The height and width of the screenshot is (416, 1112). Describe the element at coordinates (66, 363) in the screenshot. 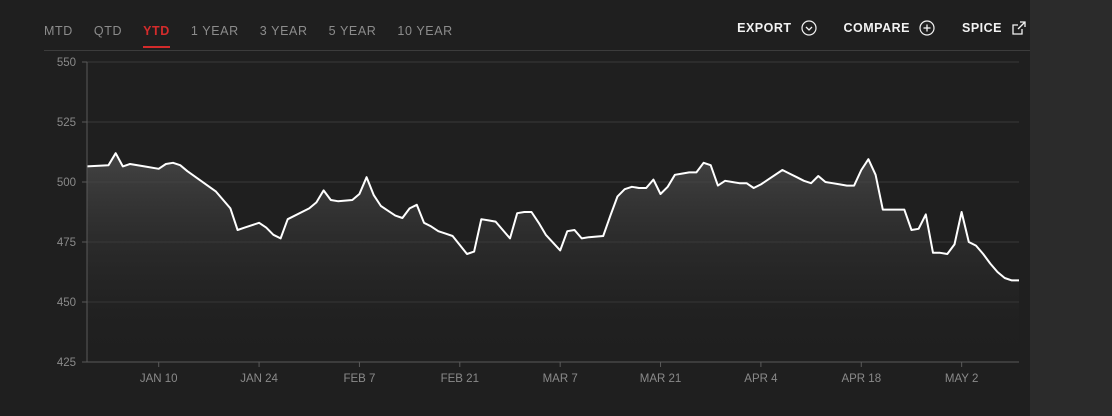

I see `y-tick-label: 425` at that location.